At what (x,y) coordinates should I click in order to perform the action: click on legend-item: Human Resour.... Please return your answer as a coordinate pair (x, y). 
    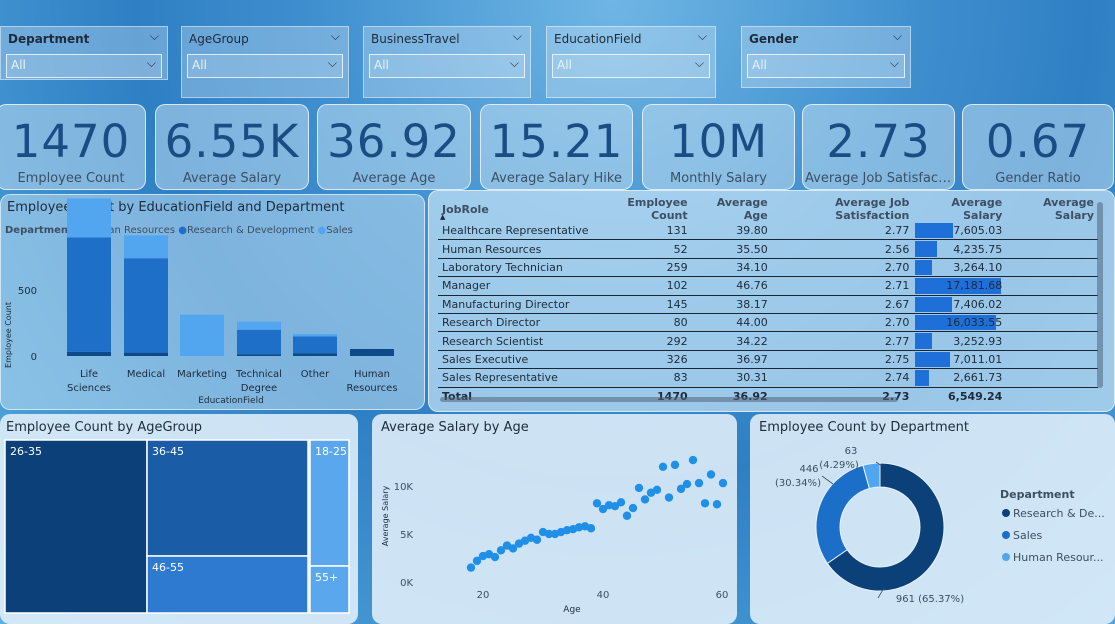
    Looking at the image, I should click on (1058, 557).